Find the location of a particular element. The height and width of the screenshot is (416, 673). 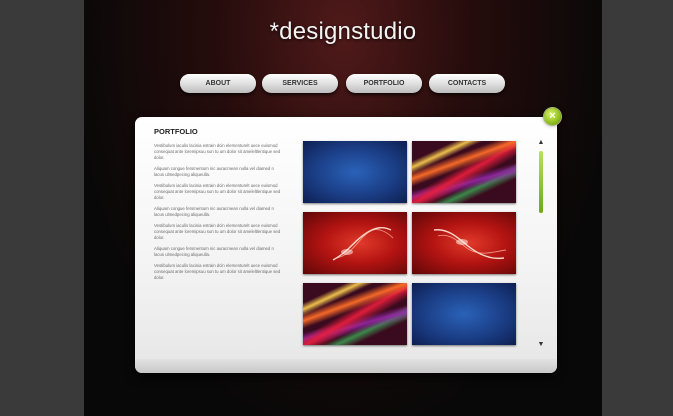

scroll-up-icon: ▲ is located at coordinates (541, 142).